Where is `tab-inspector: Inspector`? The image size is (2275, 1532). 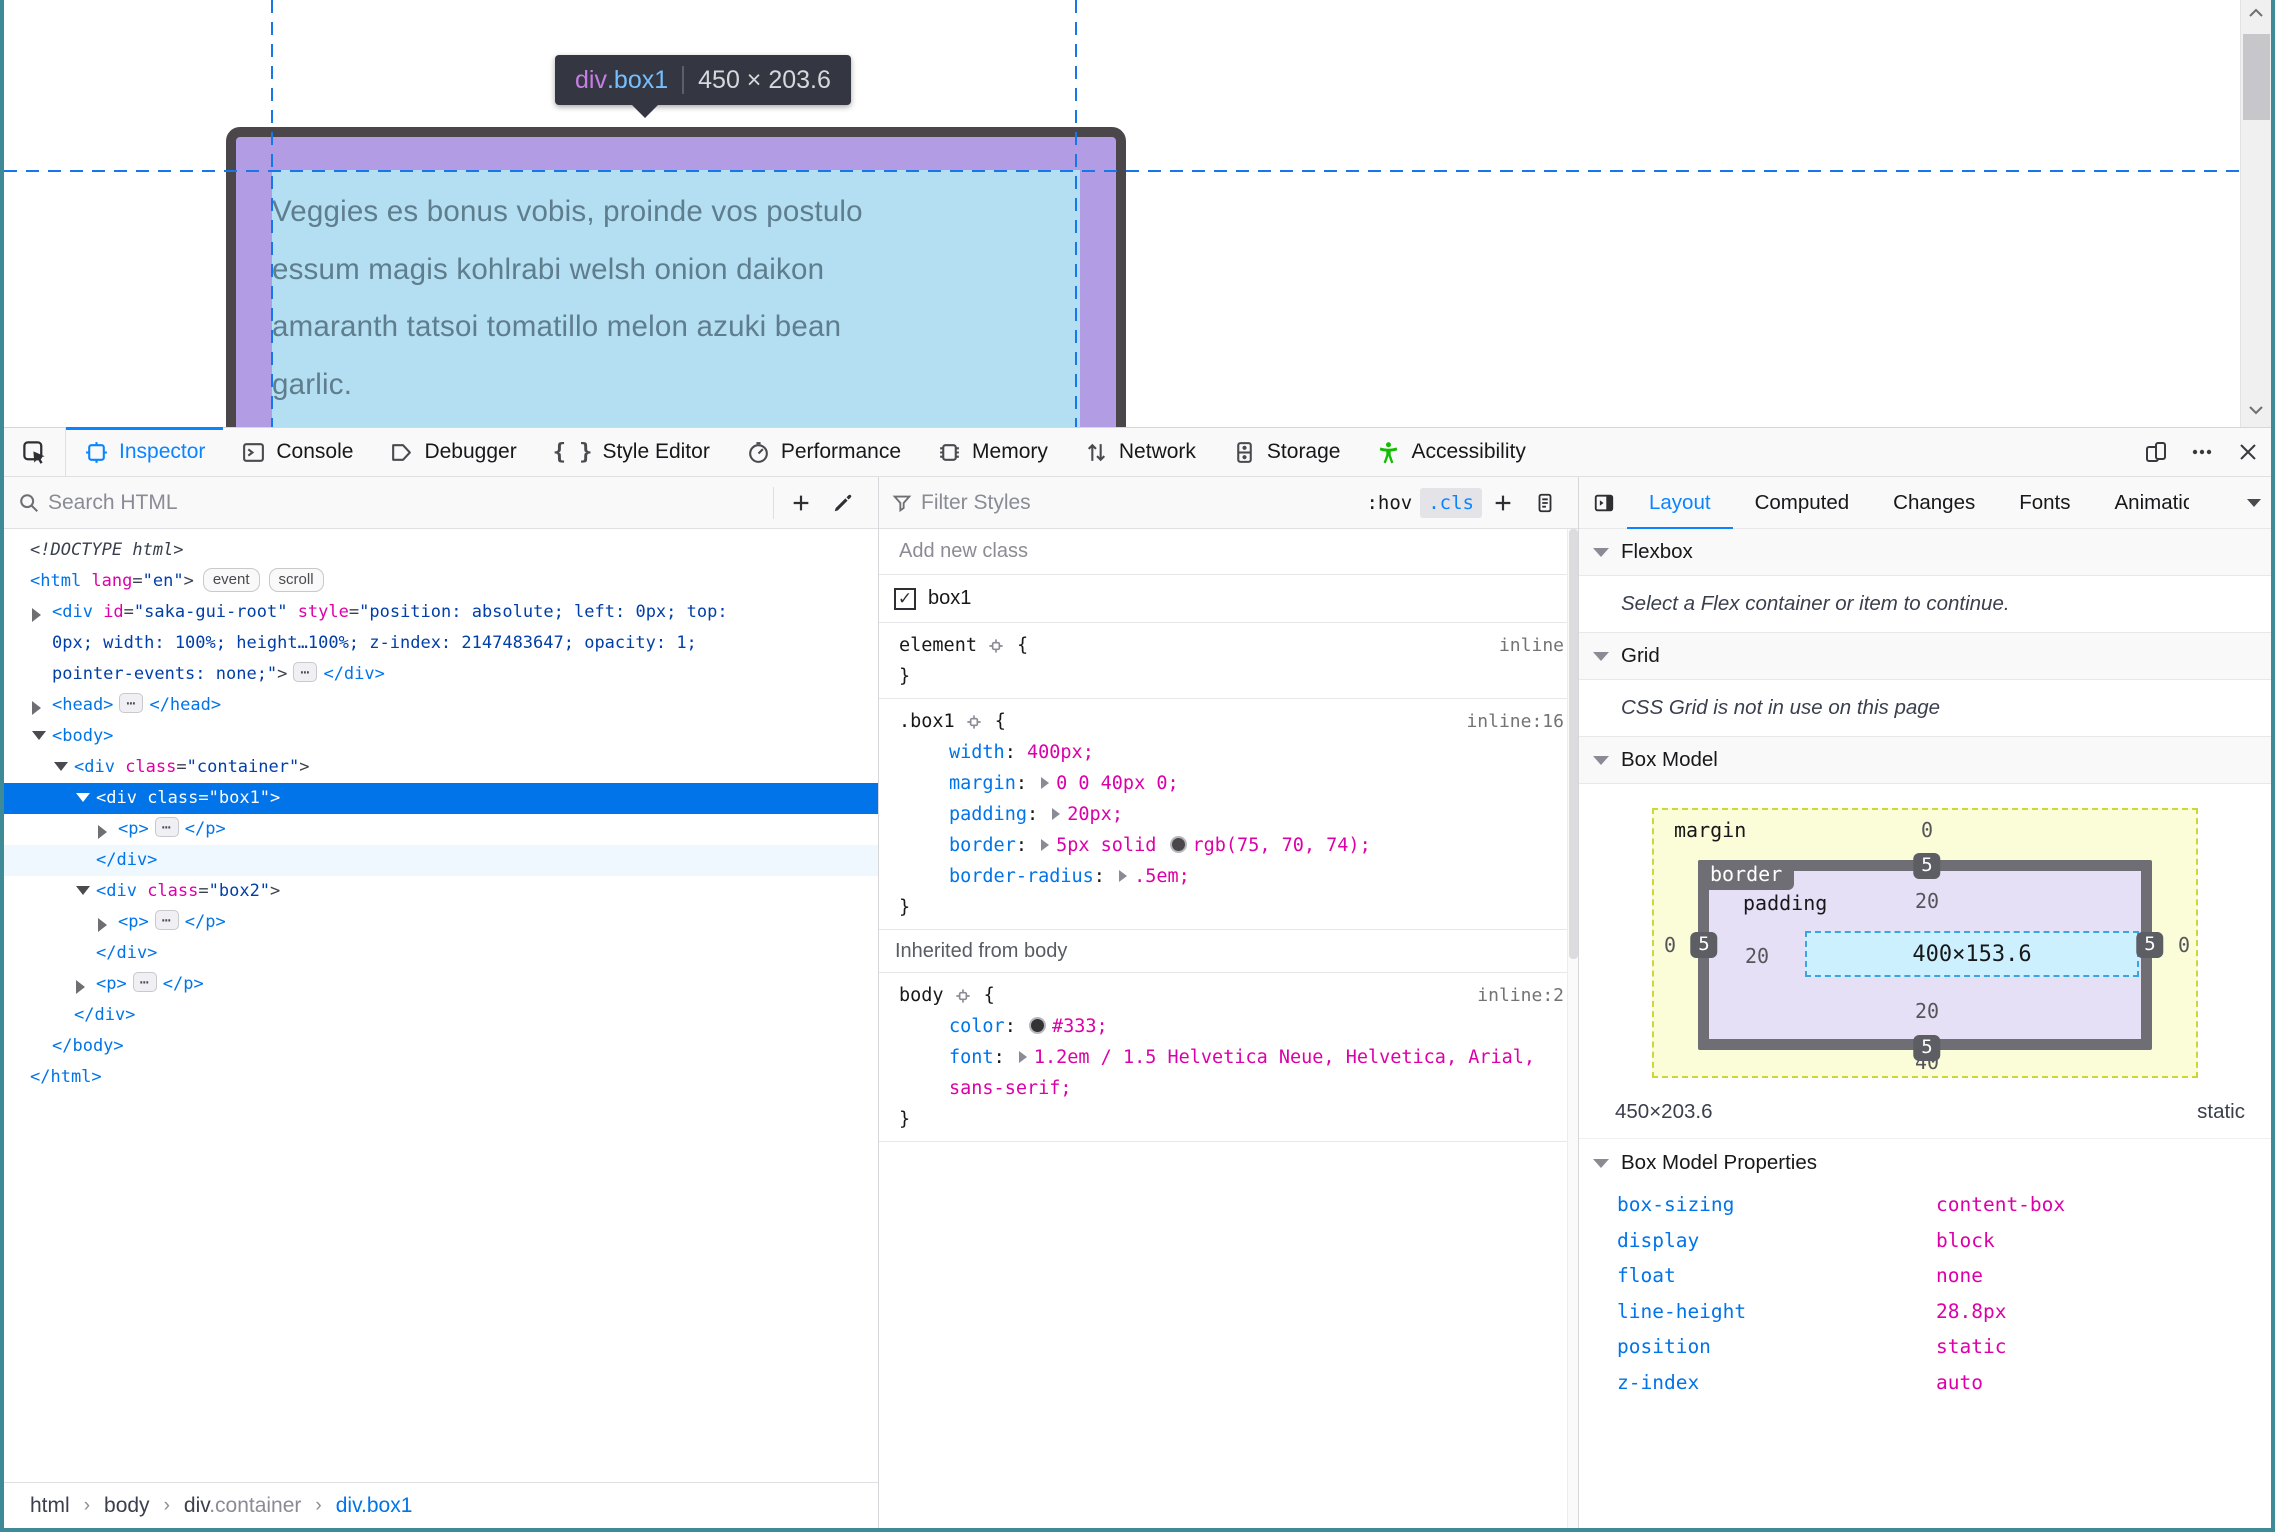
tab-inspector: Inspector is located at coordinates (145, 451).